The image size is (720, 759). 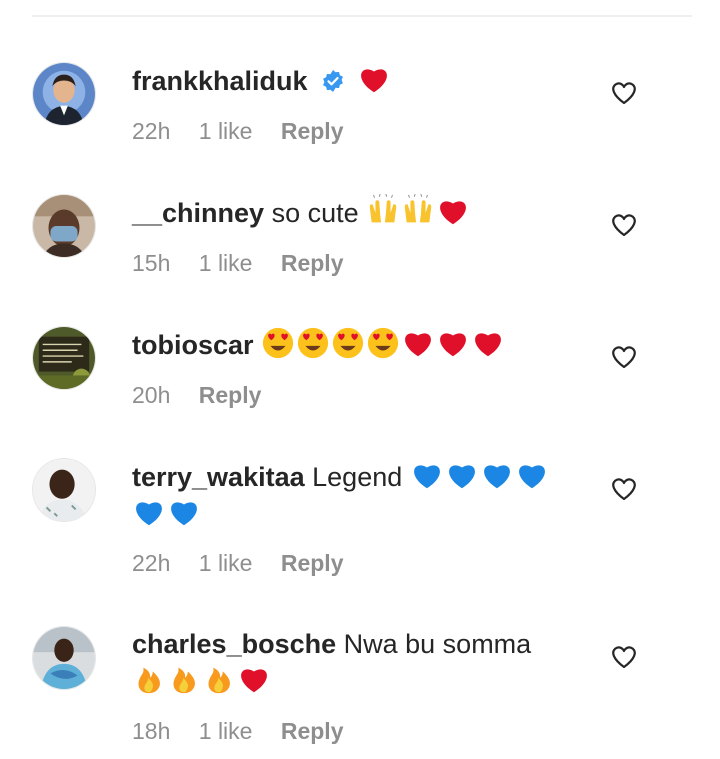 What do you see at coordinates (220, 81) in the screenshot?
I see `comment-username: frankkhaliduk` at bounding box center [220, 81].